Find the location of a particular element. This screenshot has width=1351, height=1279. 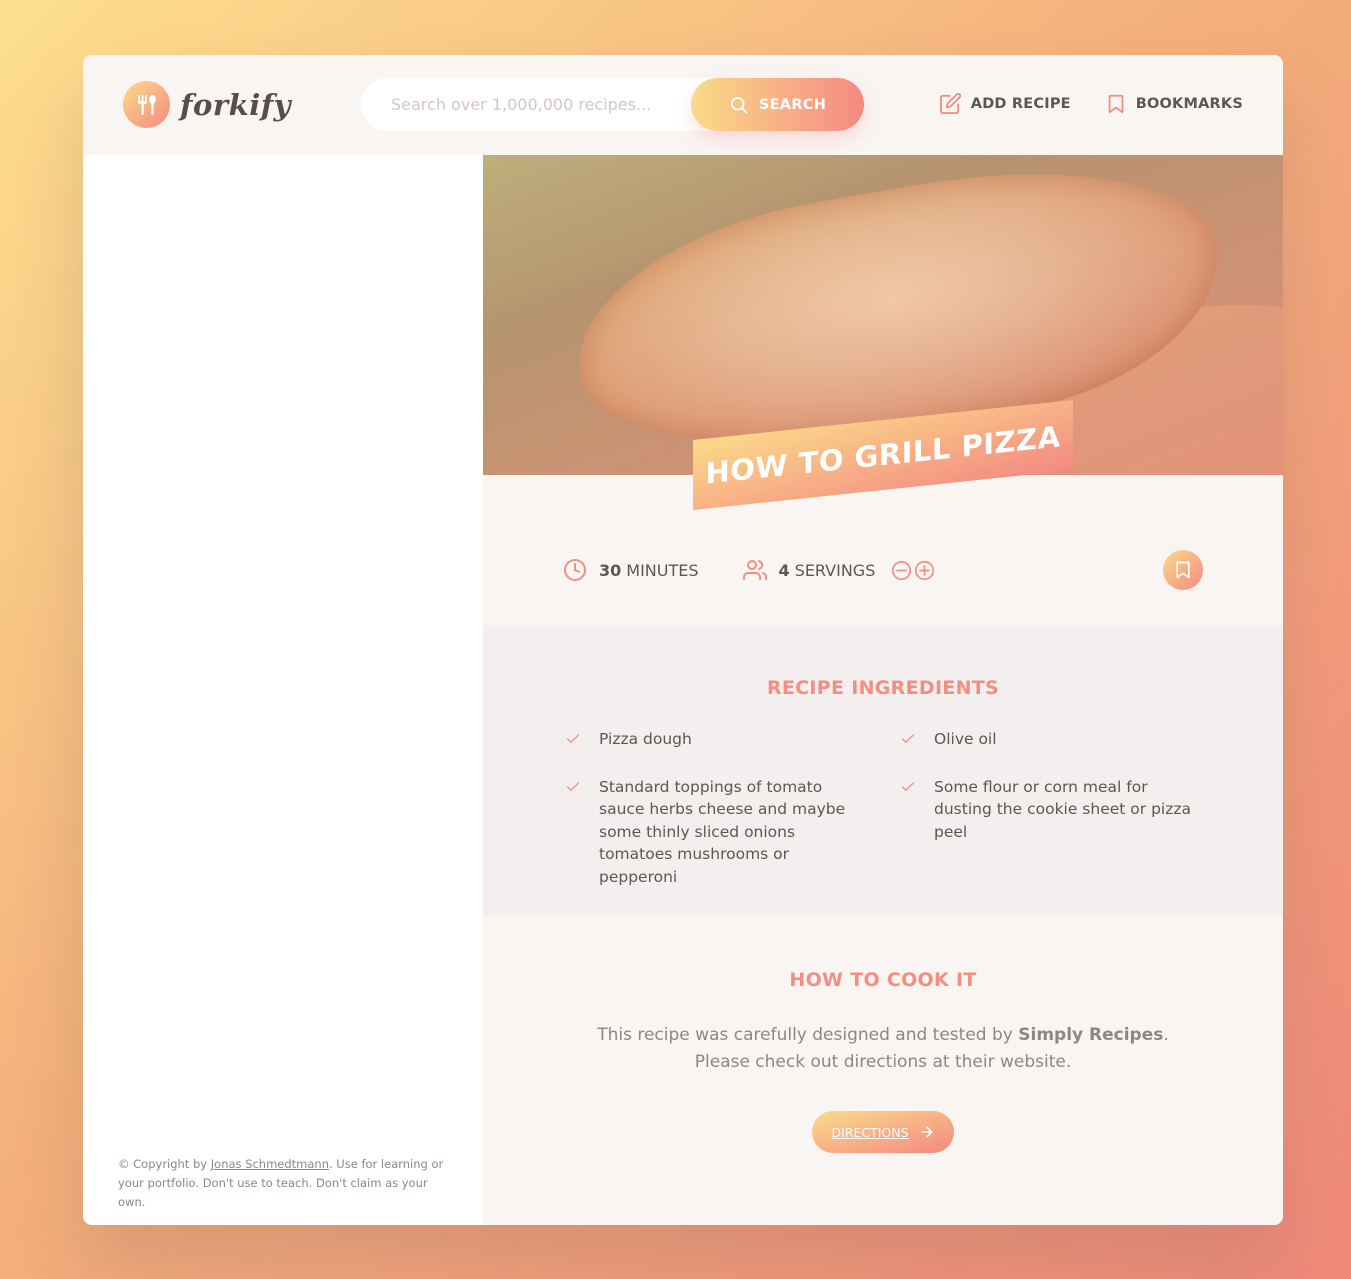

minus-circle-icon is located at coordinates (901, 570).